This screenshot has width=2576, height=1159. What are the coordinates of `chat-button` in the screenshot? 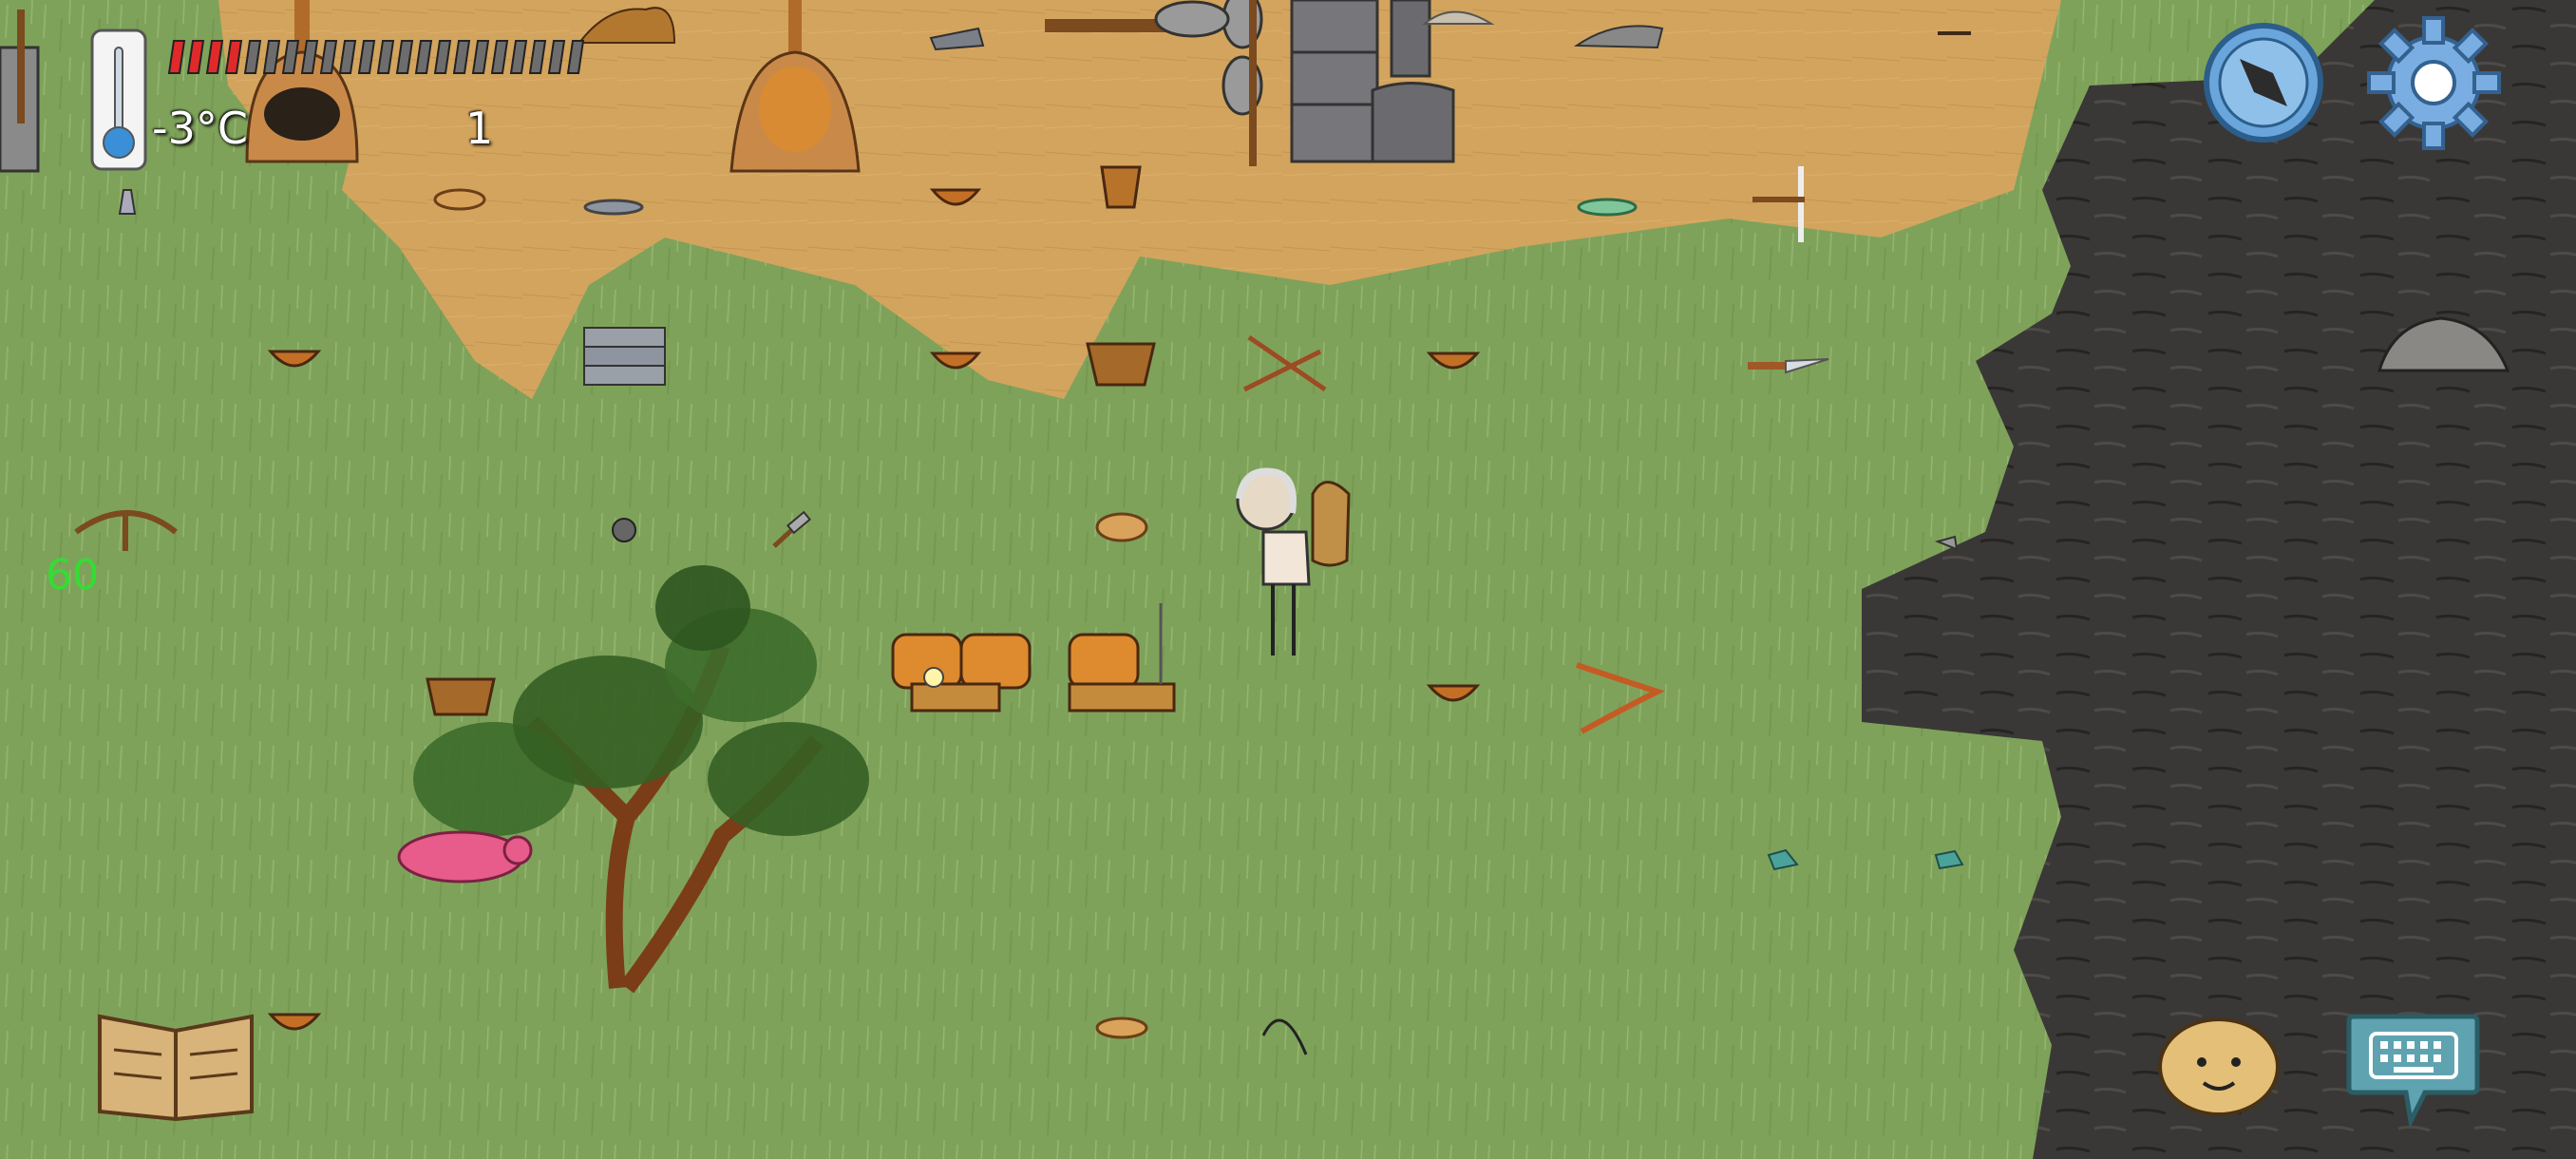 It's located at (2413, 1068).